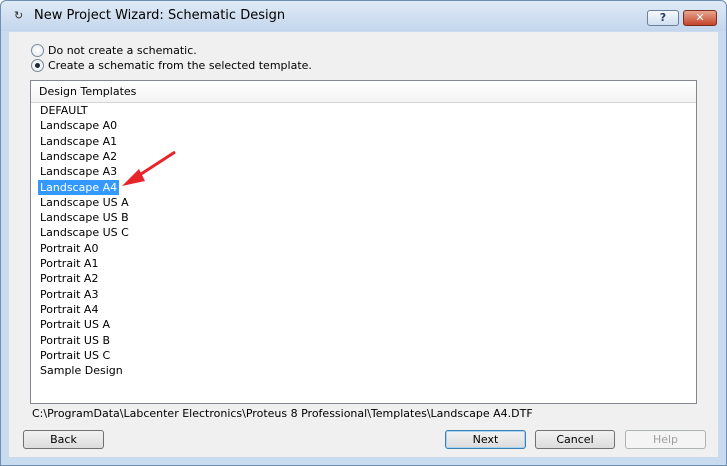 The width and height of the screenshot is (727, 466). Describe the element at coordinates (78, 171) in the screenshot. I see `list-item: Landscape A3` at that location.